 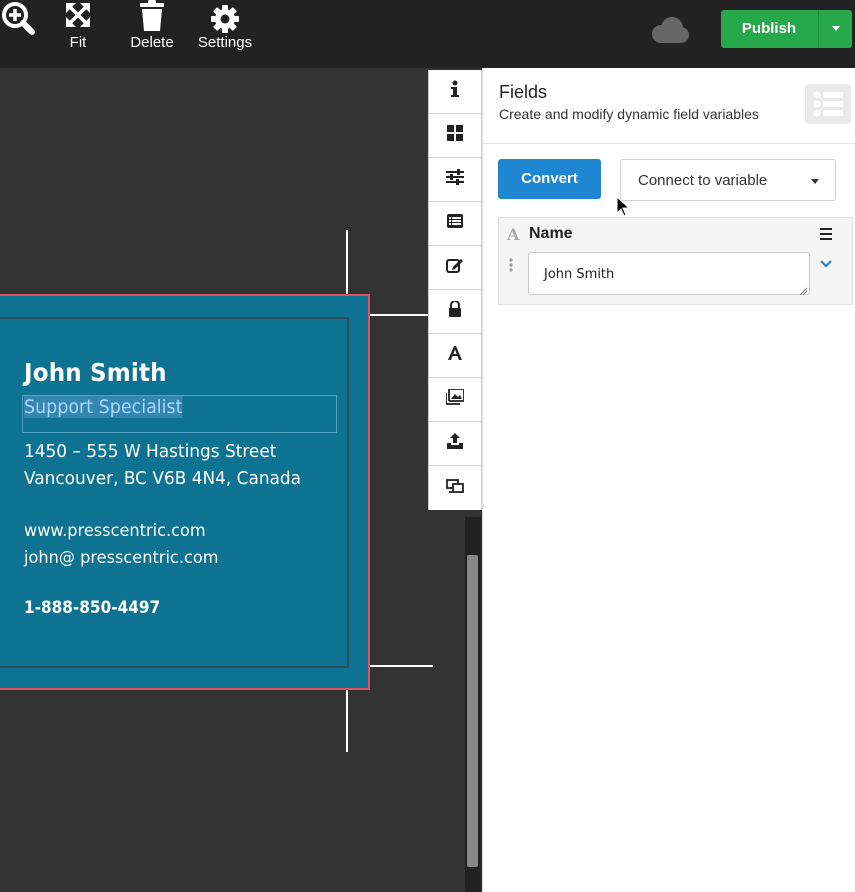 I want to click on images-icon, so click(x=455, y=399).